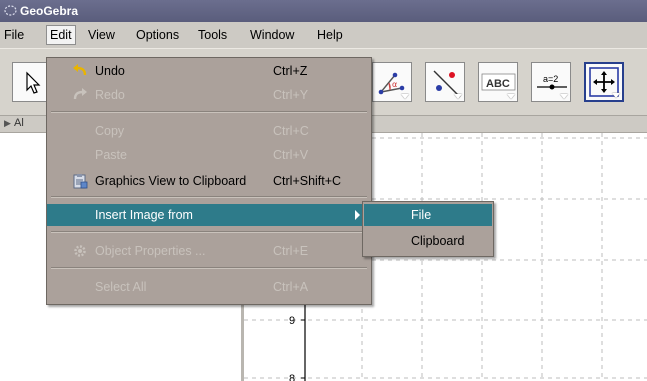  Describe the element at coordinates (291, 131) in the screenshot. I see `menu-item-shortcut: Ctrl+C` at that location.